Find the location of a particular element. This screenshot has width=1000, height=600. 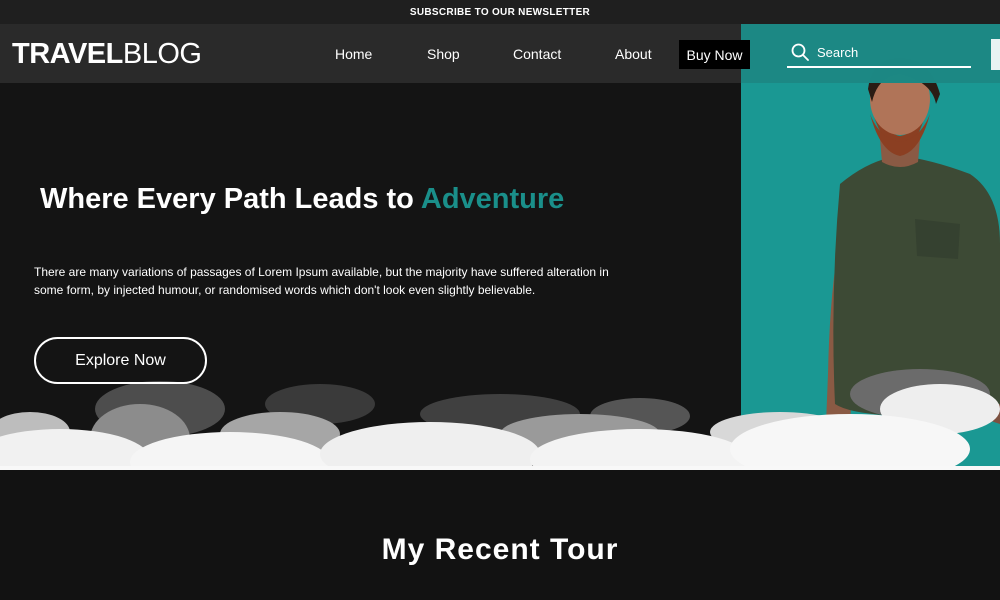

newsletter-bar: SUBSCRIBE TO OUR NEWSLETTER is located at coordinates (500, 12).